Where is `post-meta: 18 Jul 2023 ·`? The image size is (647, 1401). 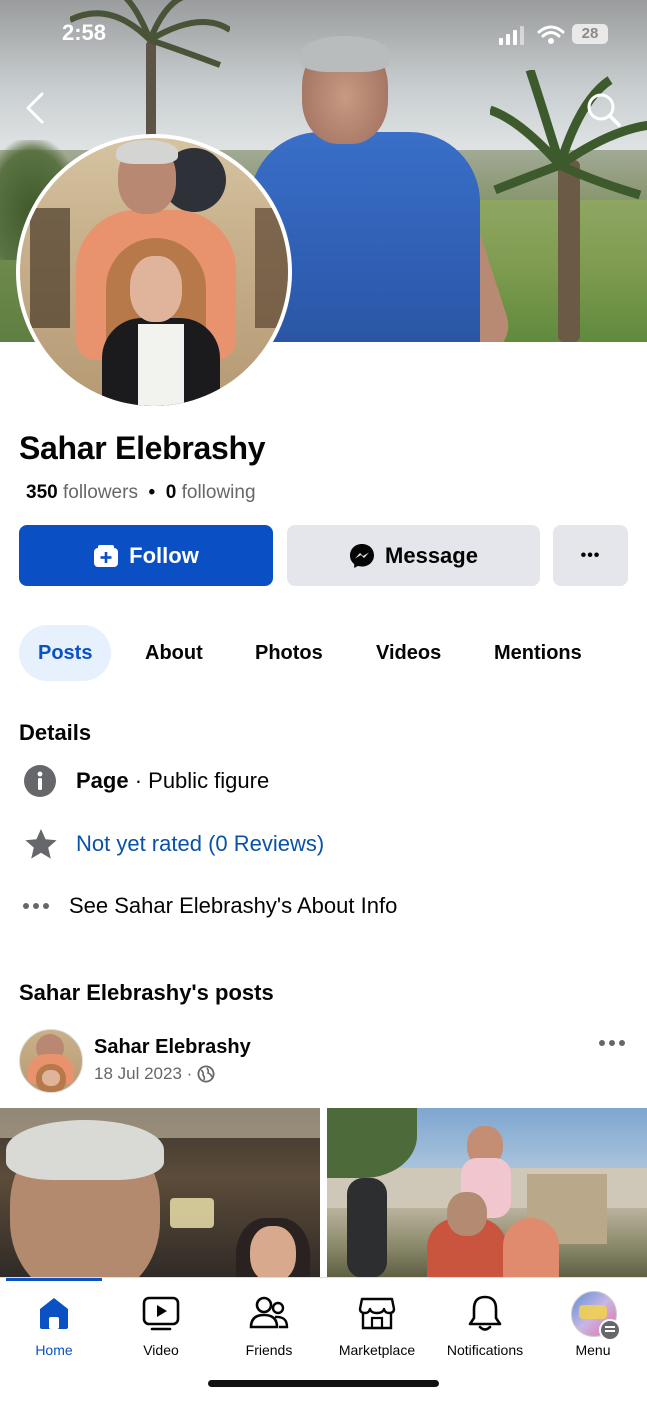
post-meta: 18 Jul 2023 · is located at coordinates (154, 1074).